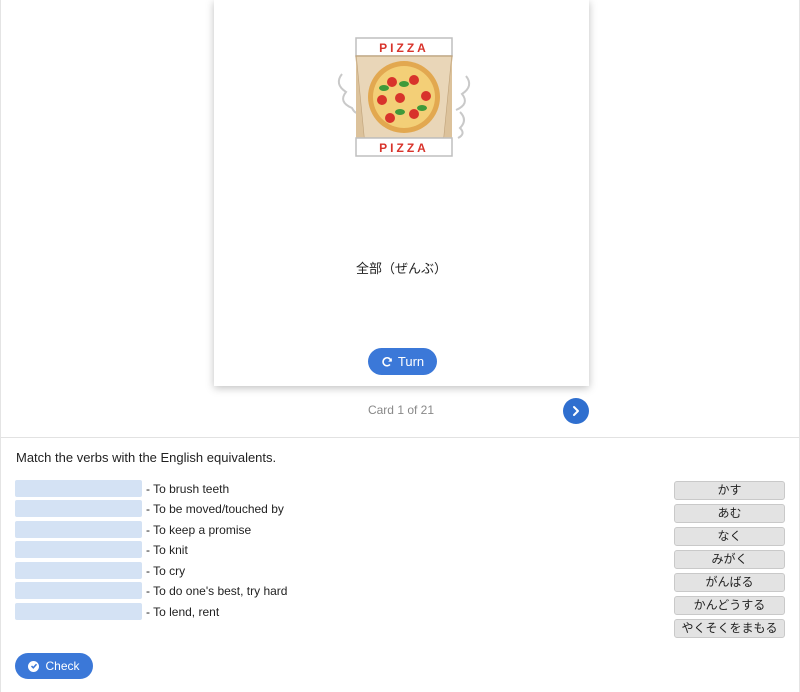  What do you see at coordinates (729, 490) in the screenshot?
I see `choice-tile: かす` at bounding box center [729, 490].